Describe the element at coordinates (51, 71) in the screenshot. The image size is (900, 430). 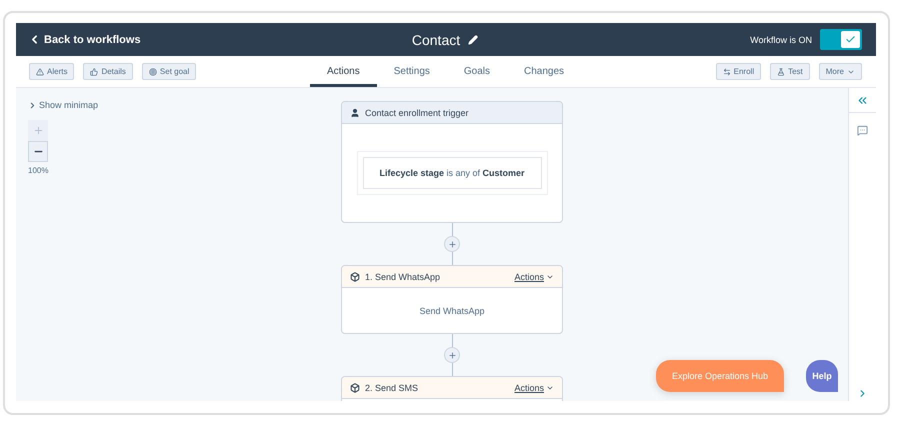
I see `toolbar-button: Alerts` at that location.